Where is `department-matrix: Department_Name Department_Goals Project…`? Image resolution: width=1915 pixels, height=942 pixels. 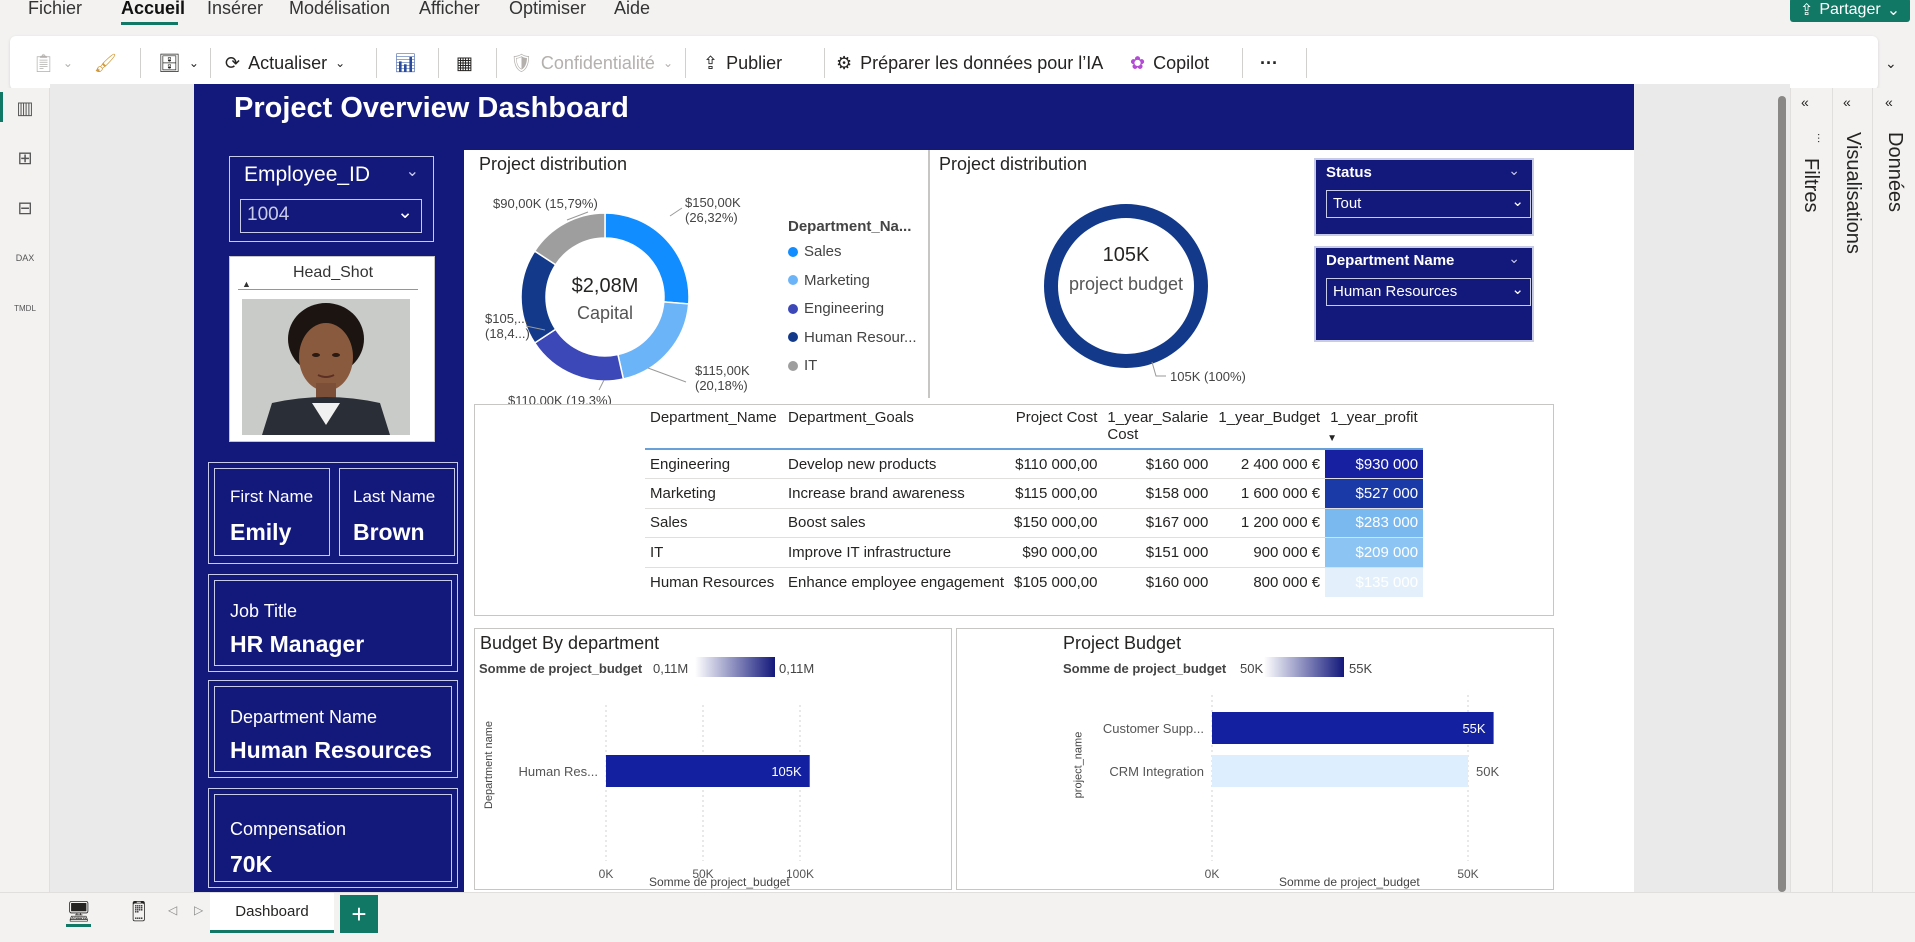 department-matrix: Department_Name Department_Goals Project… is located at coordinates (1014, 510).